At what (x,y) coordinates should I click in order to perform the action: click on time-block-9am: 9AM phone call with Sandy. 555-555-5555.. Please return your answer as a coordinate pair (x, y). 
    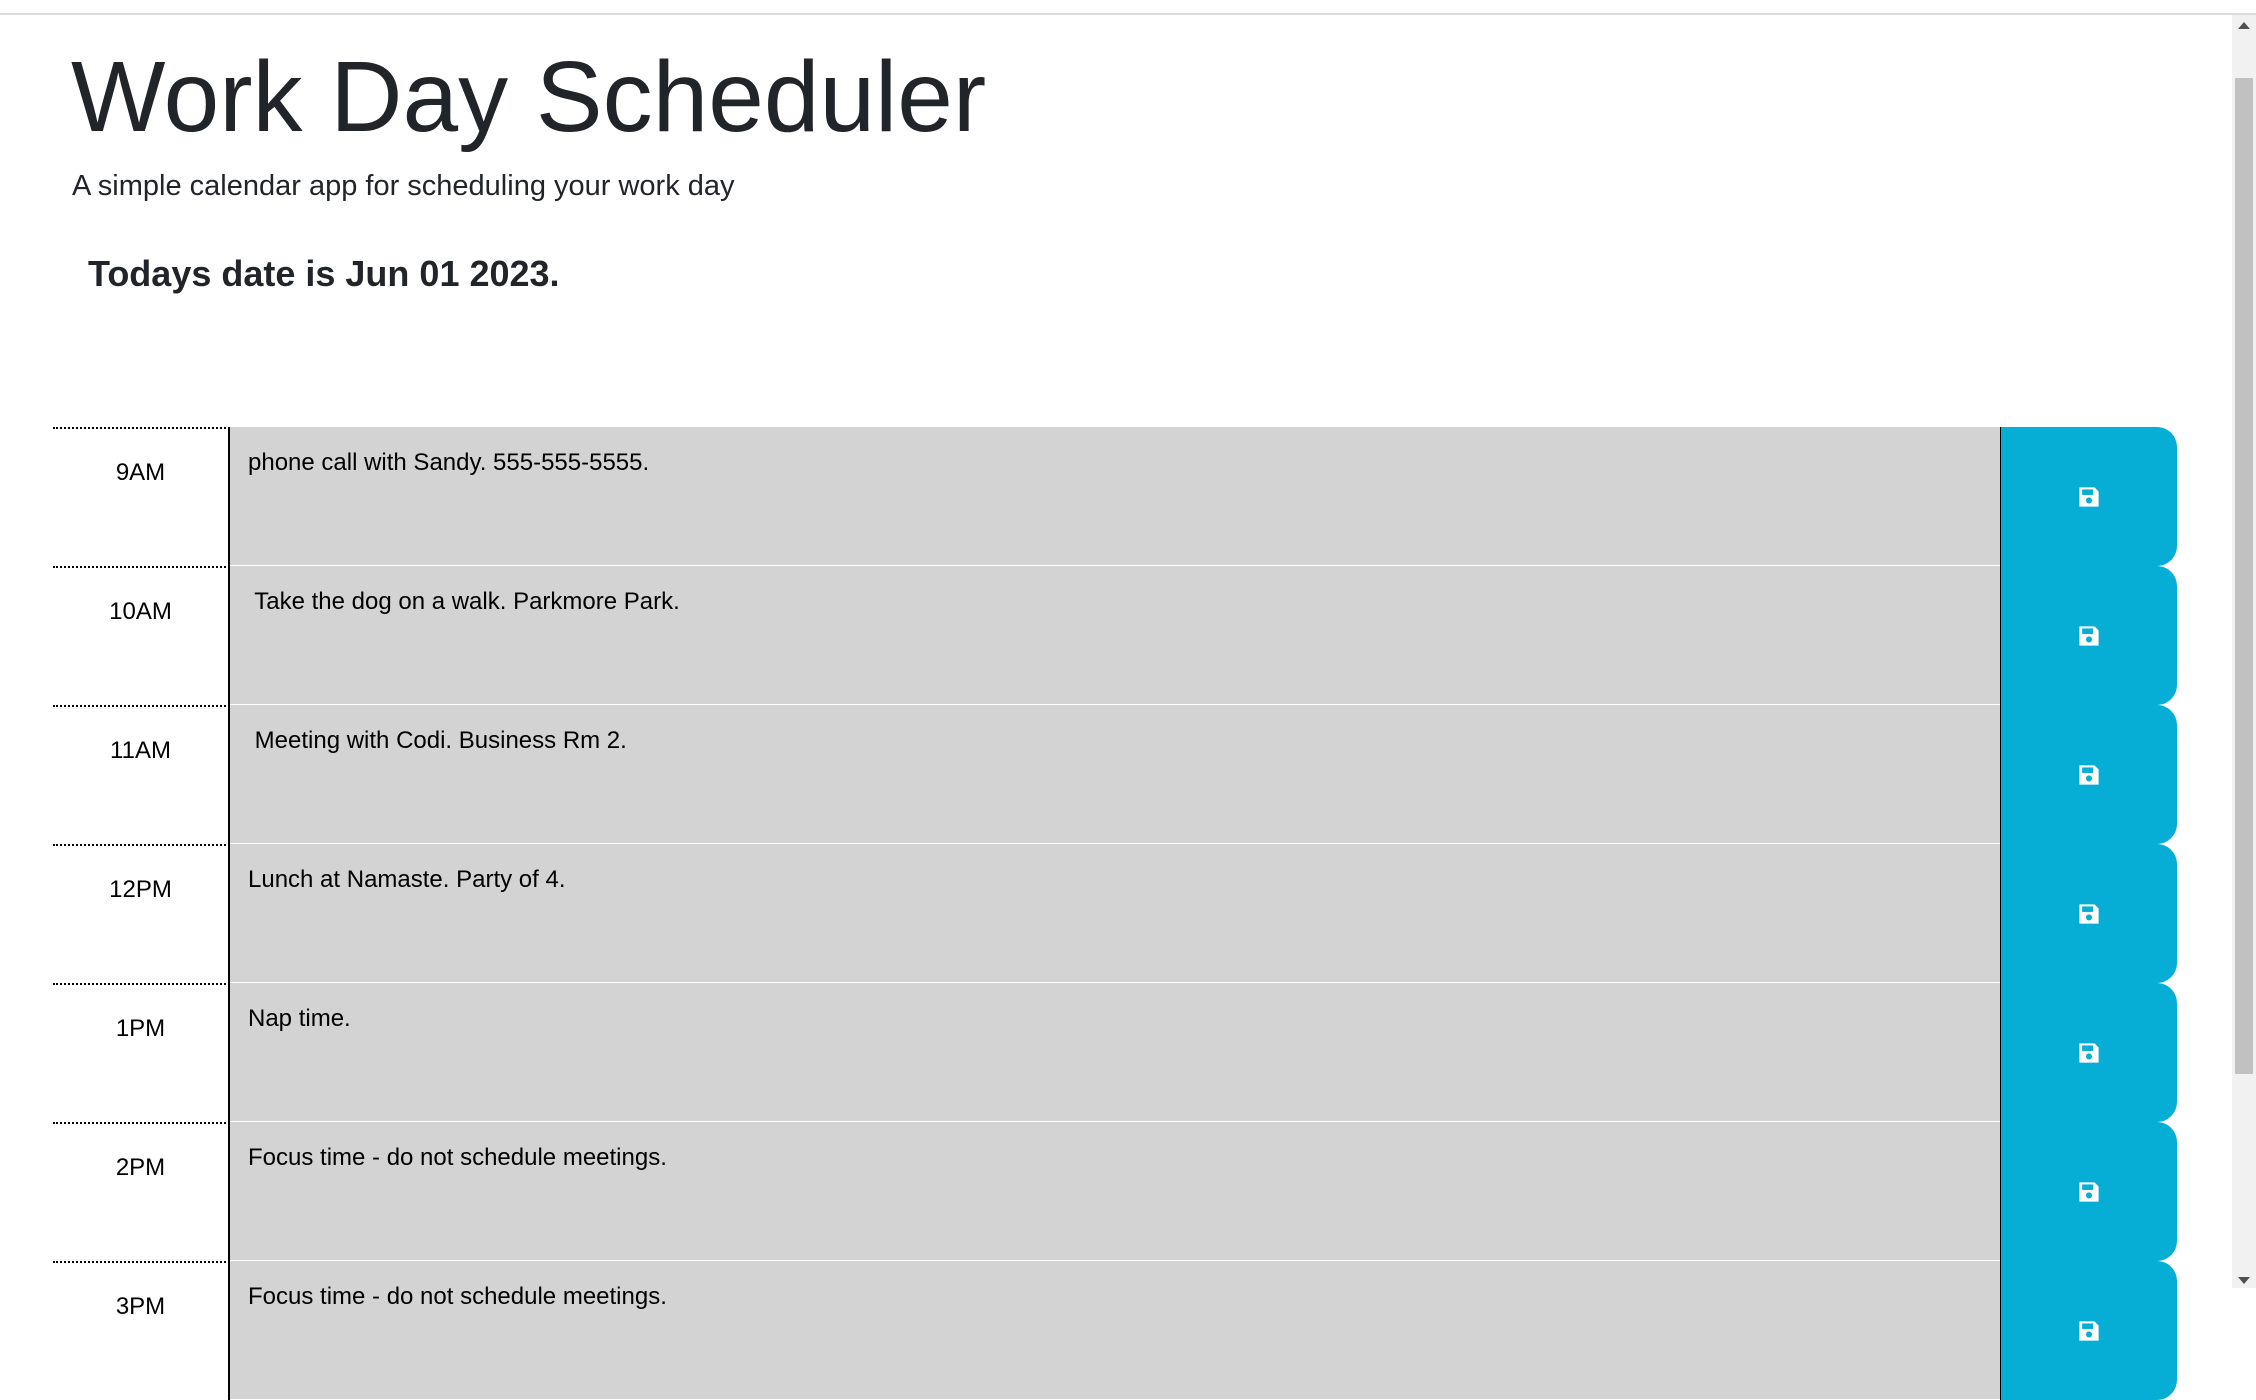
    Looking at the image, I should click on (1115, 496).